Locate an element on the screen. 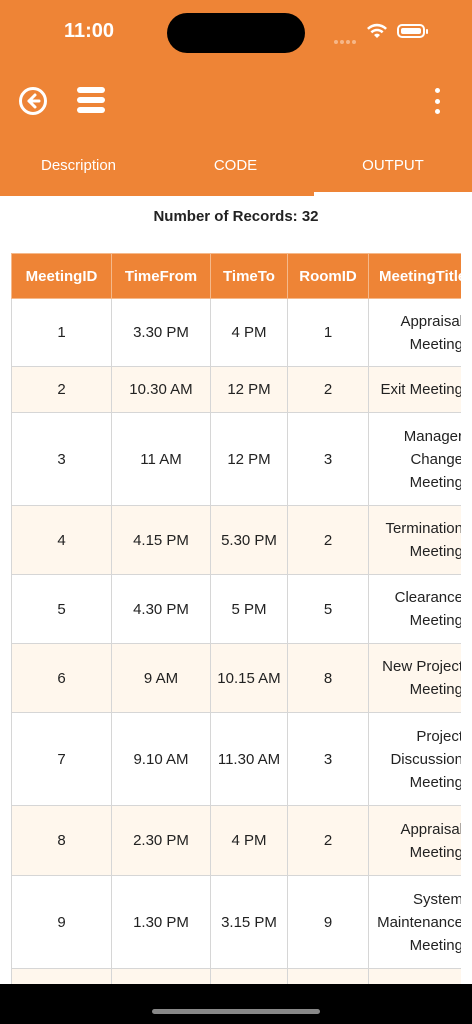  home-indicator is located at coordinates (236, 1011).